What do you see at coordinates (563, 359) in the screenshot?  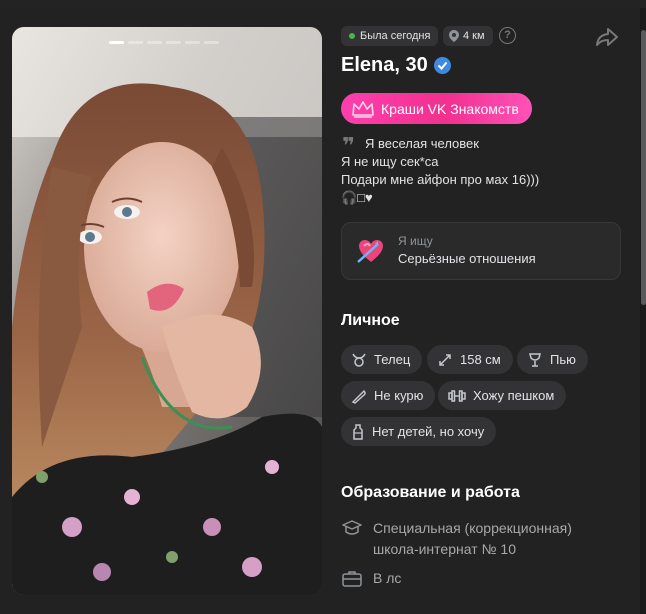 I see `tag-label: Пью` at bounding box center [563, 359].